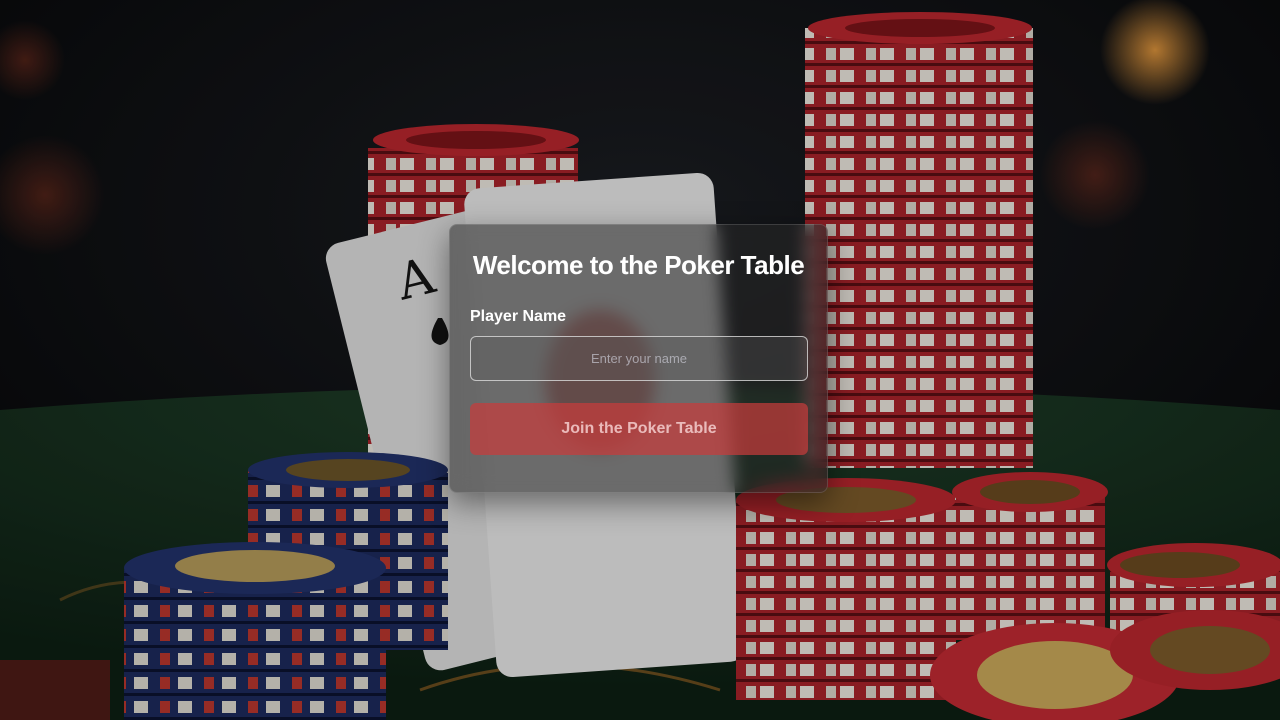 Image resolution: width=1280 pixels, height=720 pixels. I want to click on player-name-input, so click(639, 358).